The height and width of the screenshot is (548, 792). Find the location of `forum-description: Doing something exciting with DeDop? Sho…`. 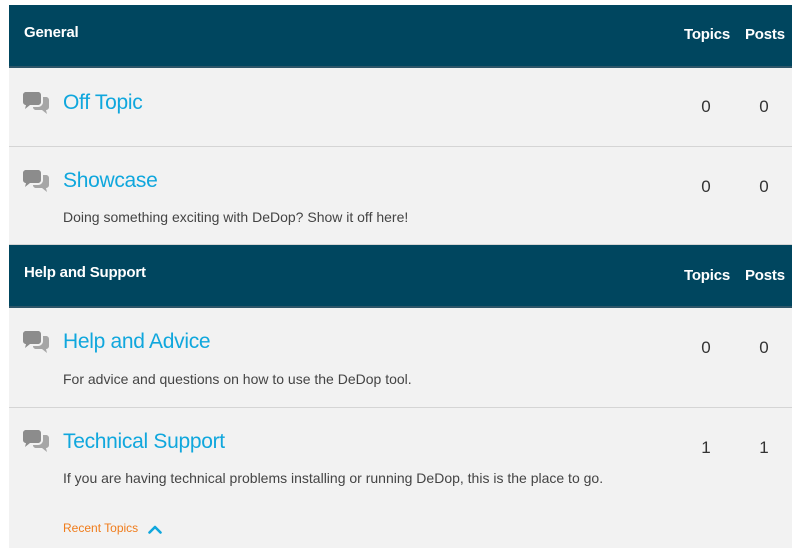

forum-description: Doing something exciting with DeDop? Sho… is located at coordinates (236, 217).